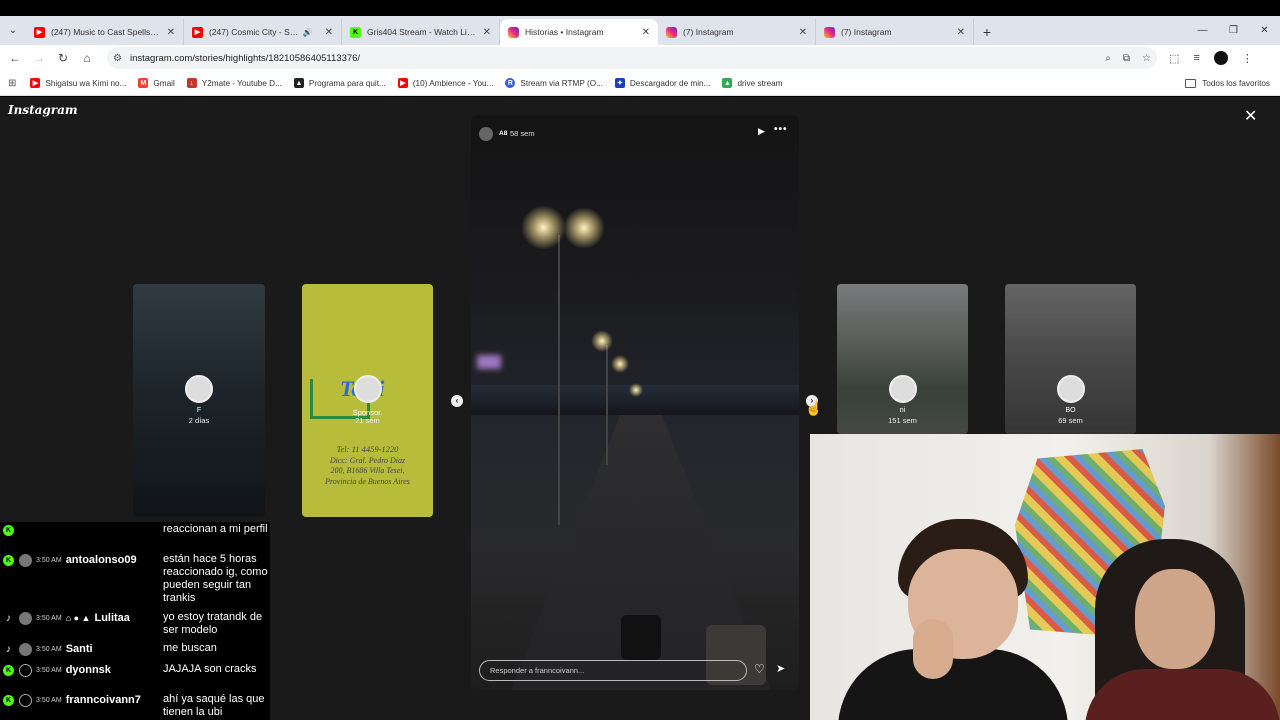  Describe the element at coordinates (213, 623) in the screenshot. I see `chat-text: yo estoy tratandk de ser modelo` at that location.